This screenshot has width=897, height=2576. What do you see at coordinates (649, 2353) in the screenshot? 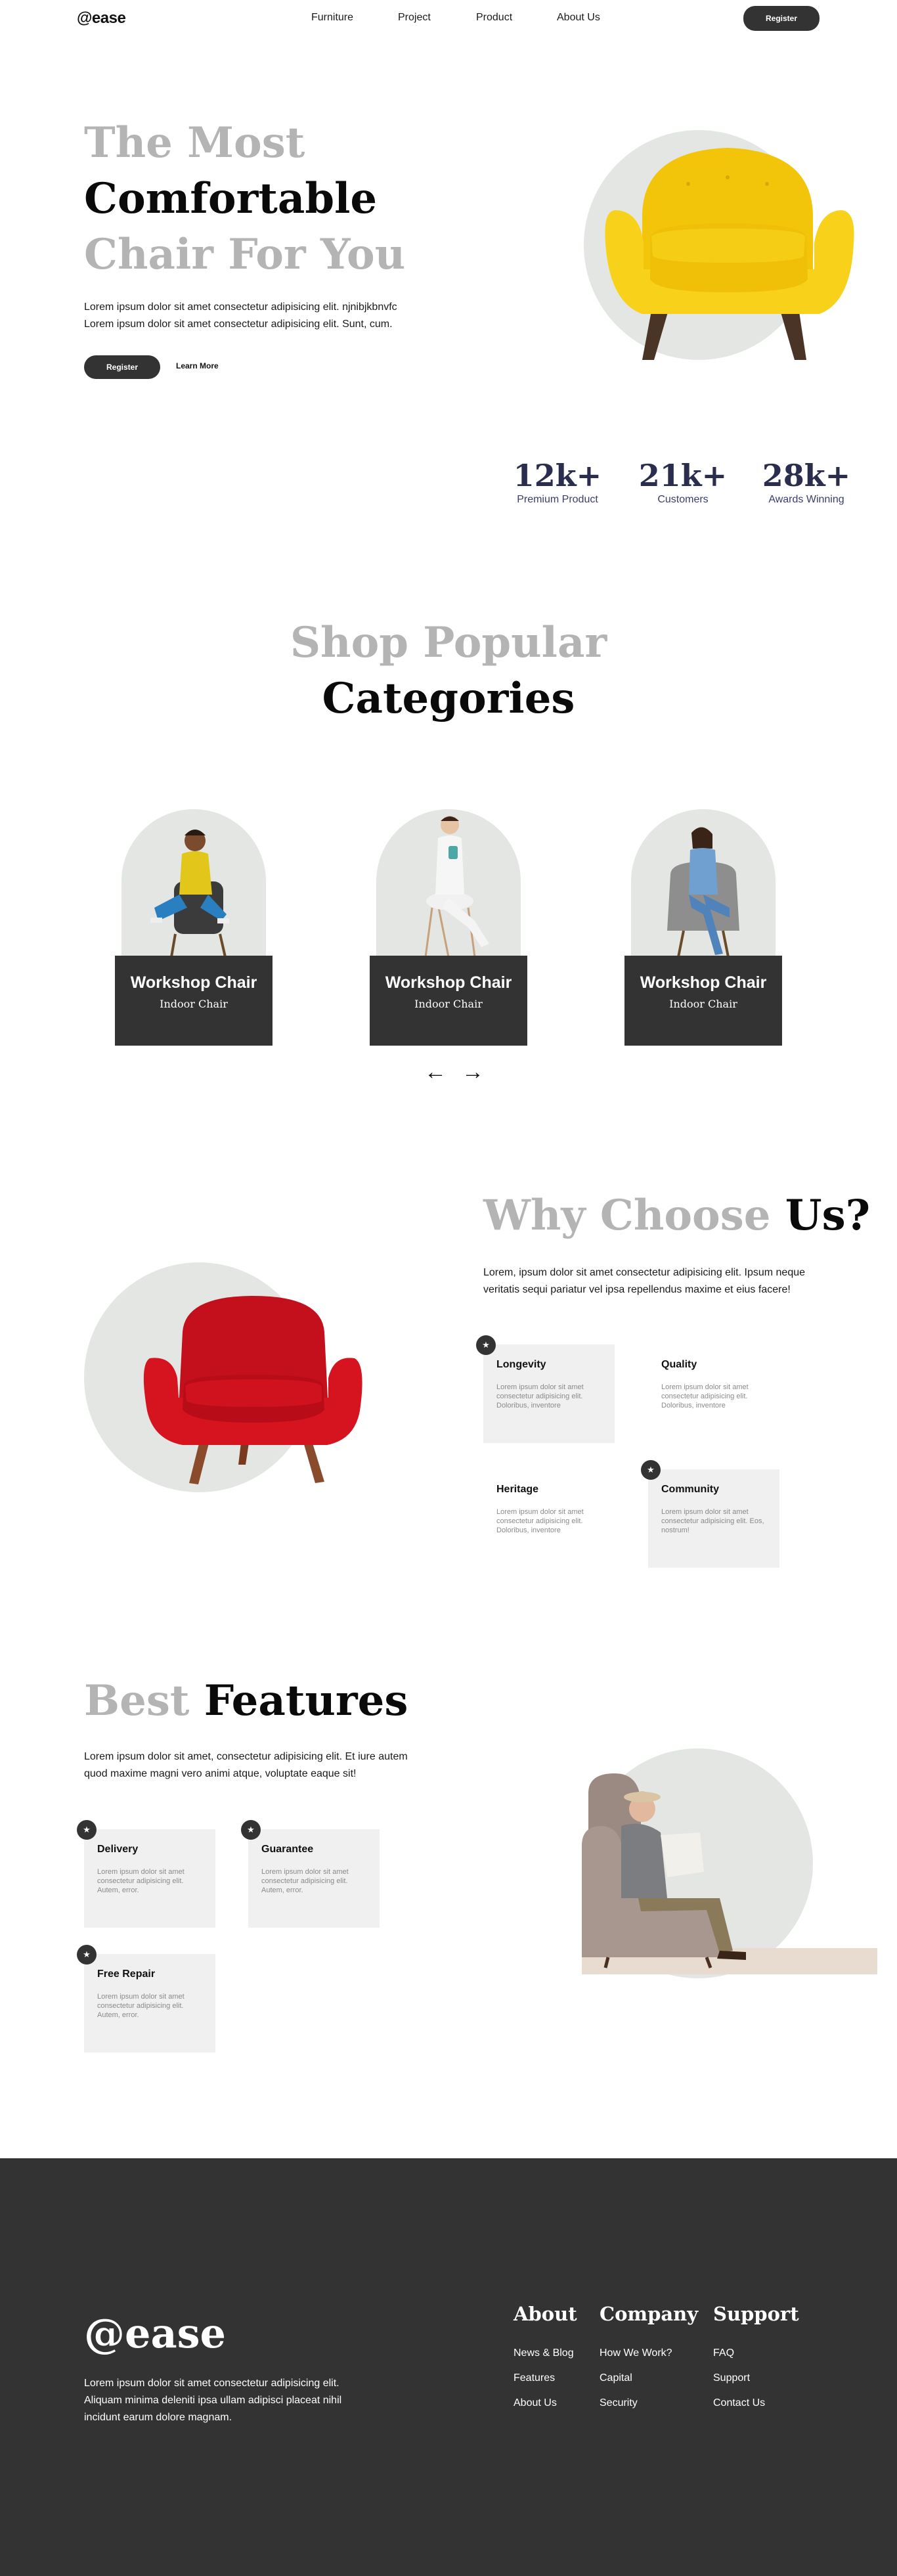
I see `footer-link-how-we-work: How We Work?` at bounding box center [649, 2353].